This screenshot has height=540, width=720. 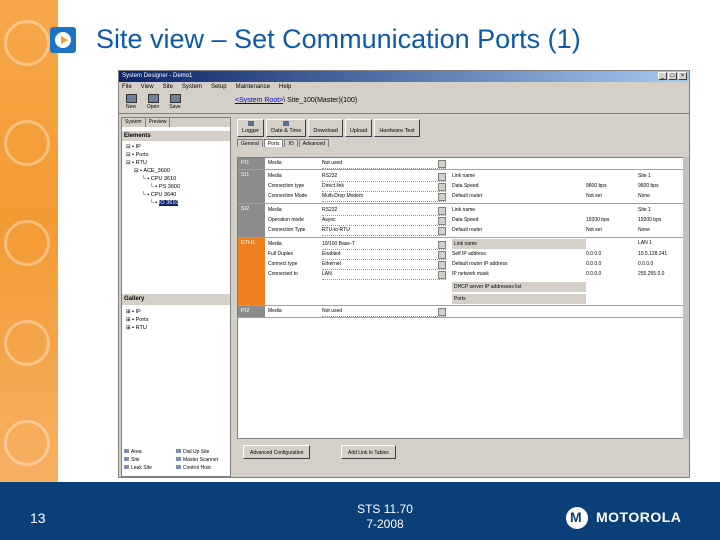 What do you see at coordinates (686, 298) in the screenshot?
I see `vertical-scrollbar` at bounding box center [686, 298].